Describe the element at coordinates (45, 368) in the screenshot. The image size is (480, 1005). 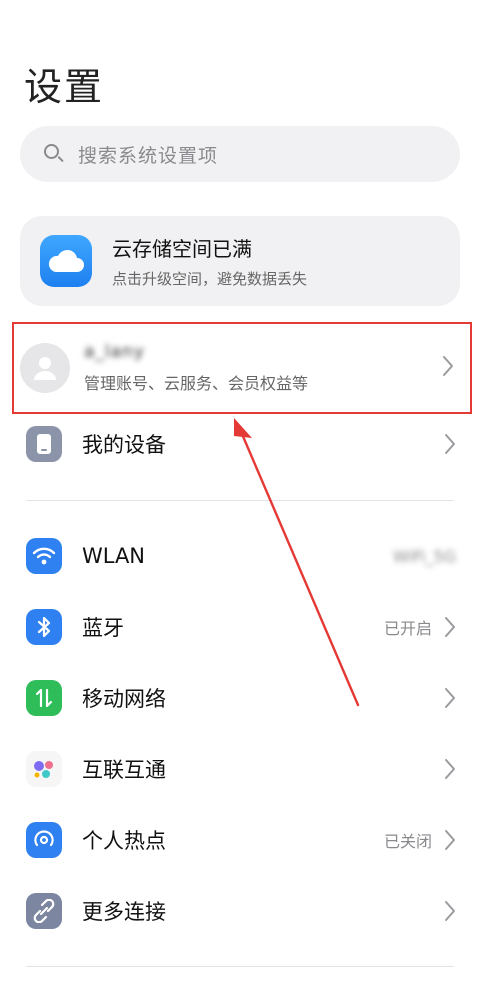
I see `avatar` at that location.